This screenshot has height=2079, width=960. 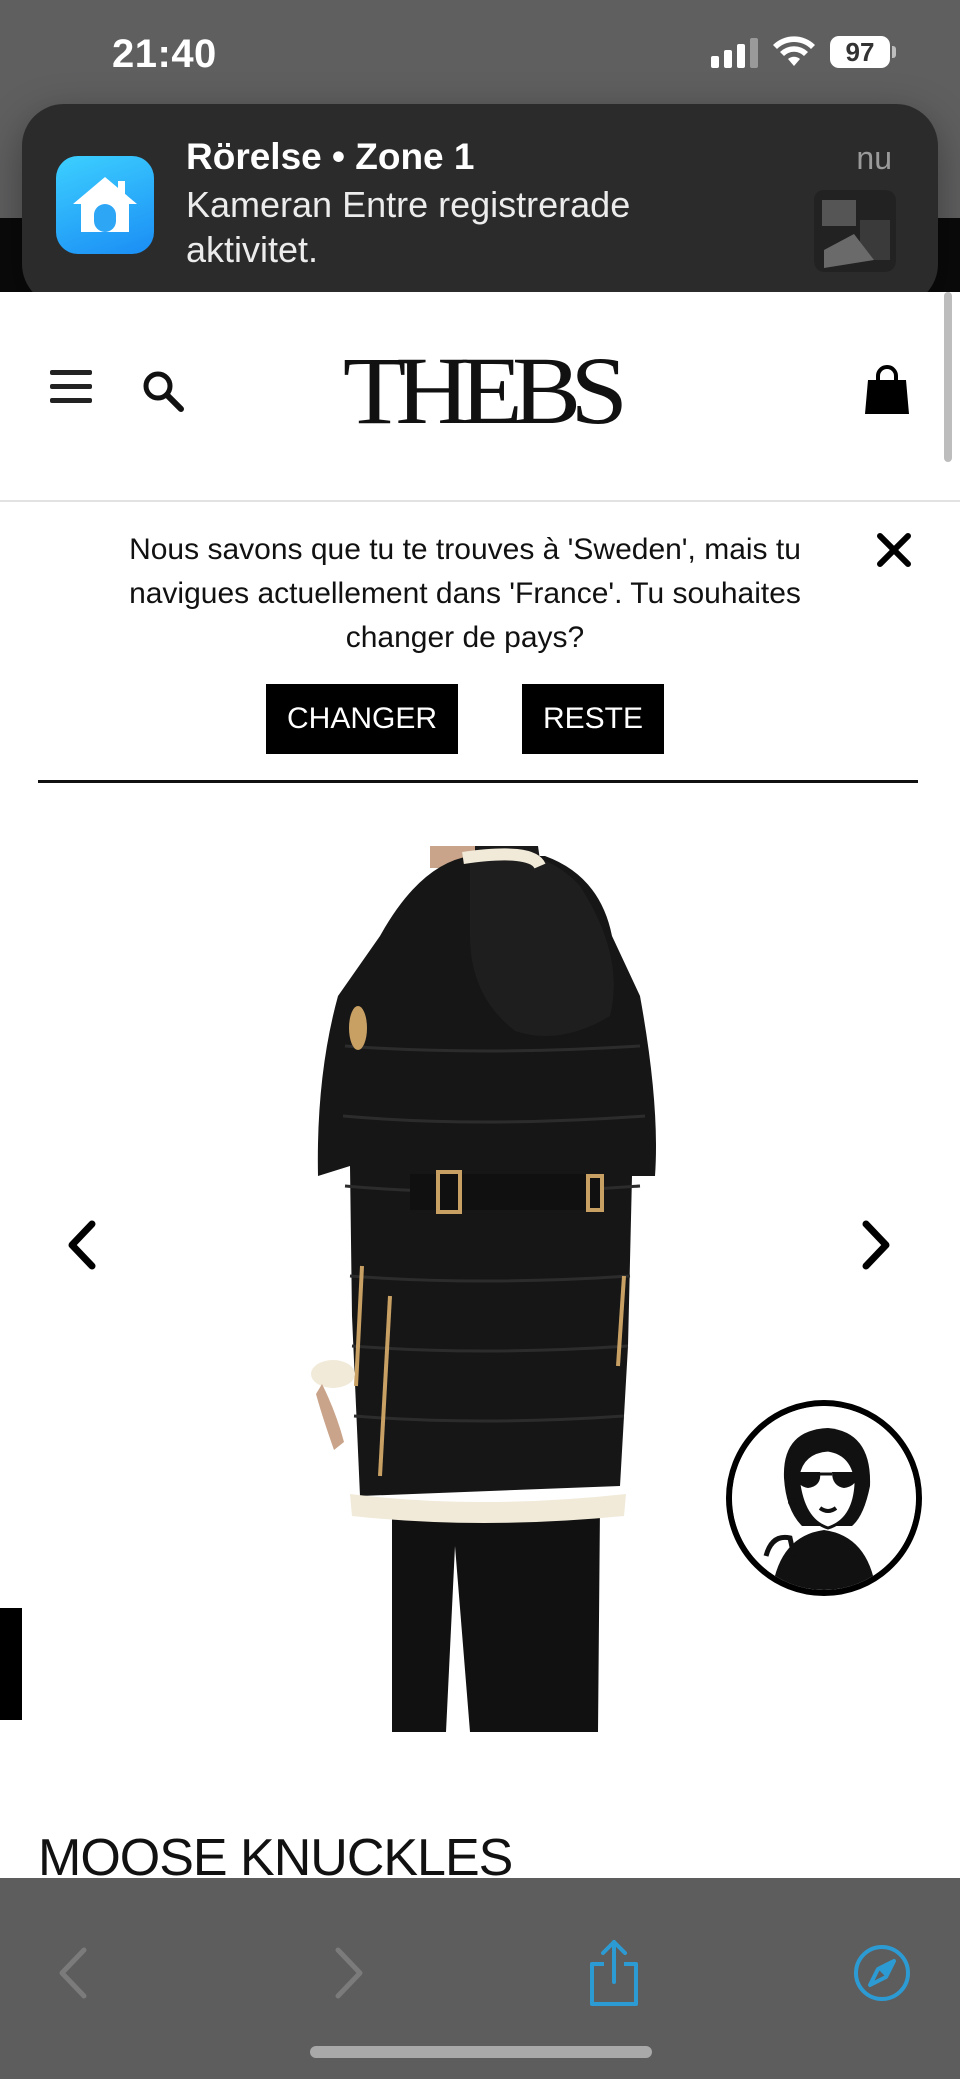 I want to click on notification-time: nu, so click(x=874, y=158).